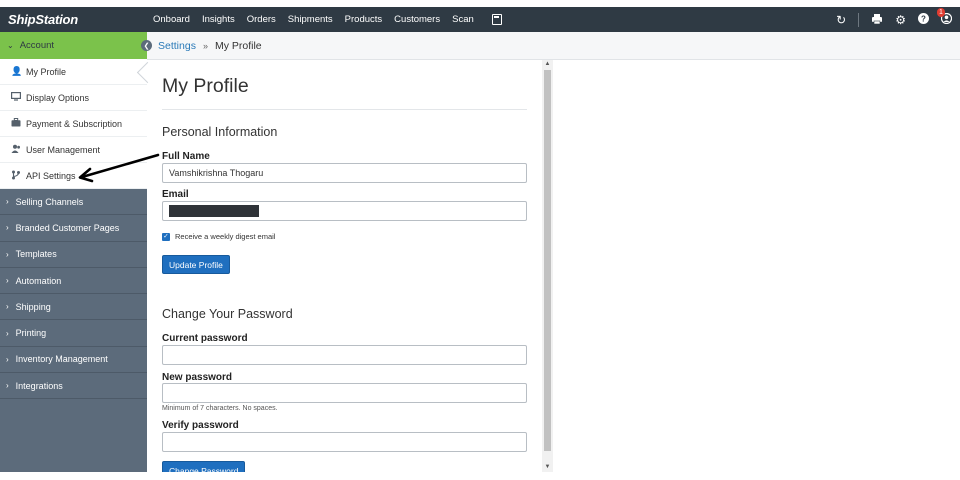 The height and width of the screenshot is (480, 960). Describe the element at coordinates (33, 306) in the screenshot. I see `section-label: Shipping` at that location.